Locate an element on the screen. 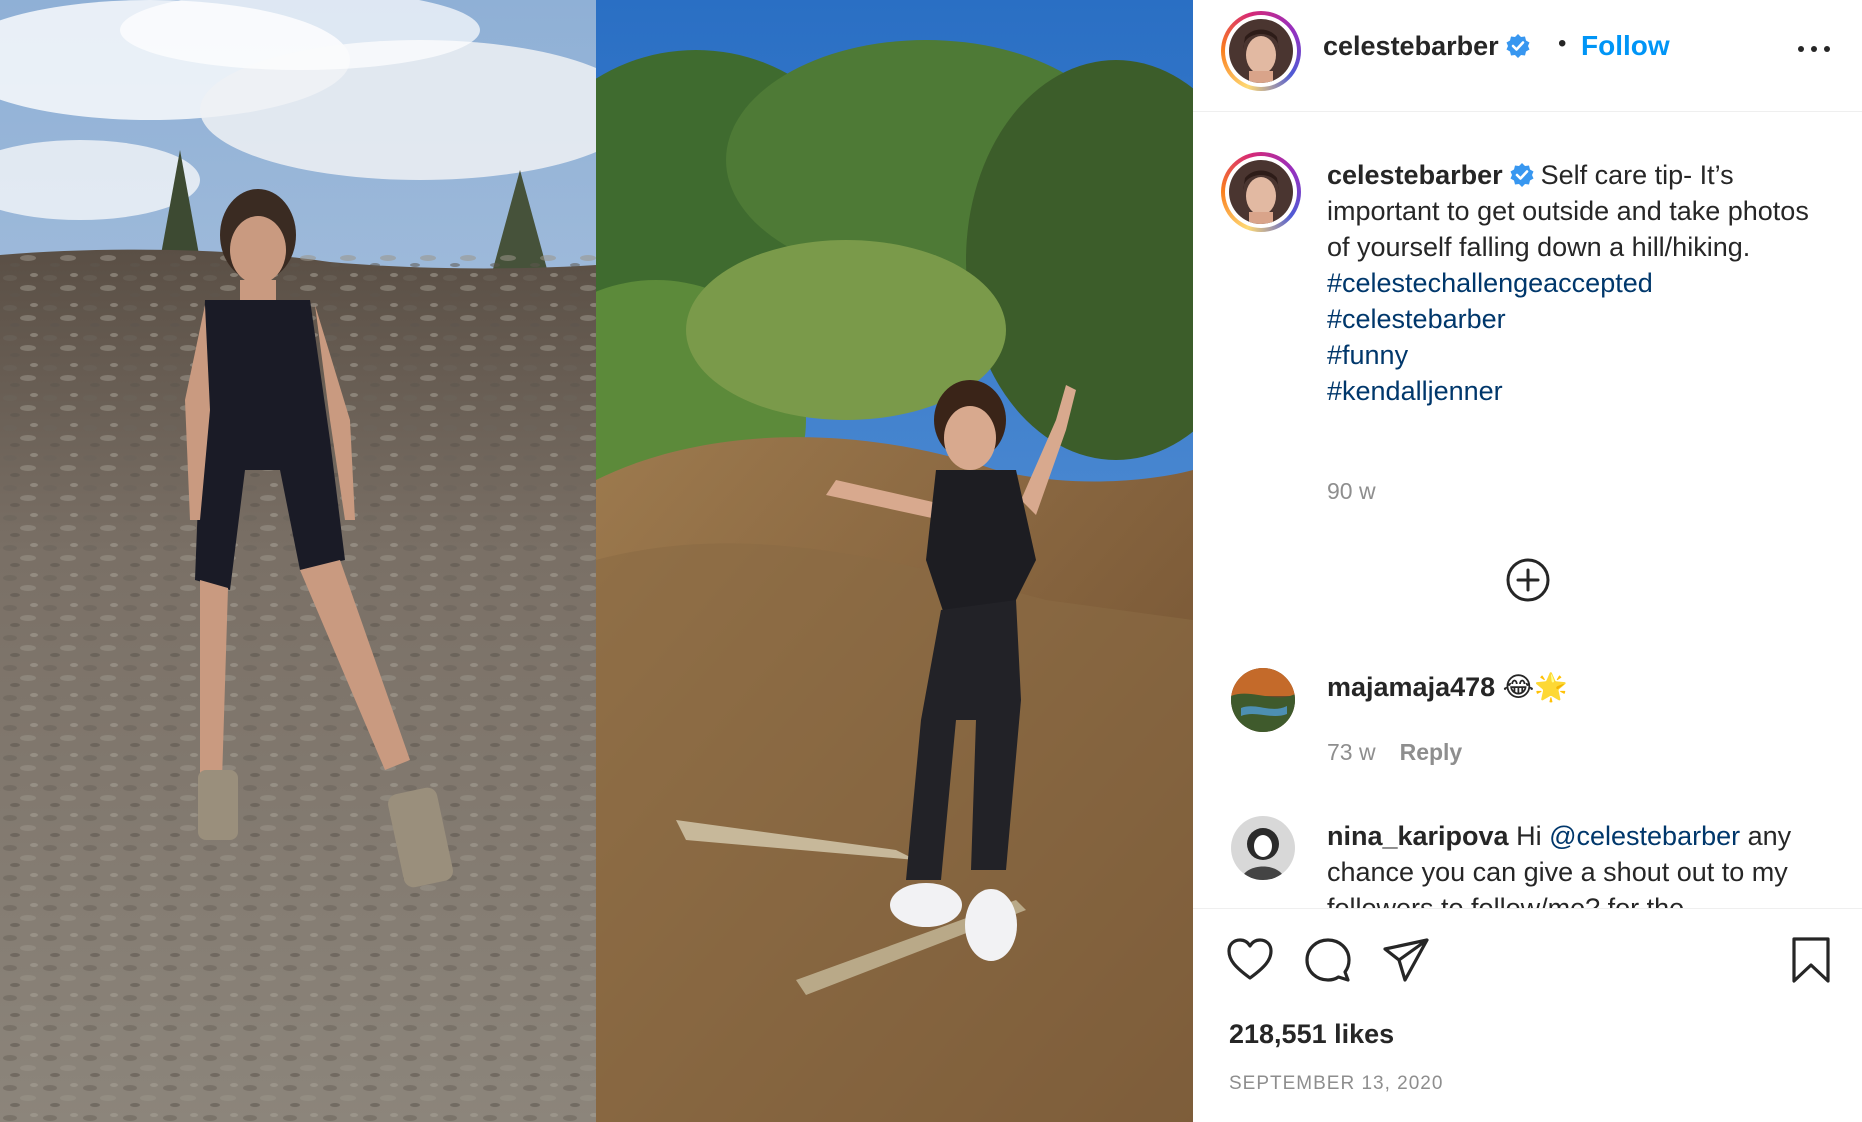 Image resolution: width=1862 pixels, height=1122 pixels. commenter-username: majamaja478 is located at coordinates (1411, 687).